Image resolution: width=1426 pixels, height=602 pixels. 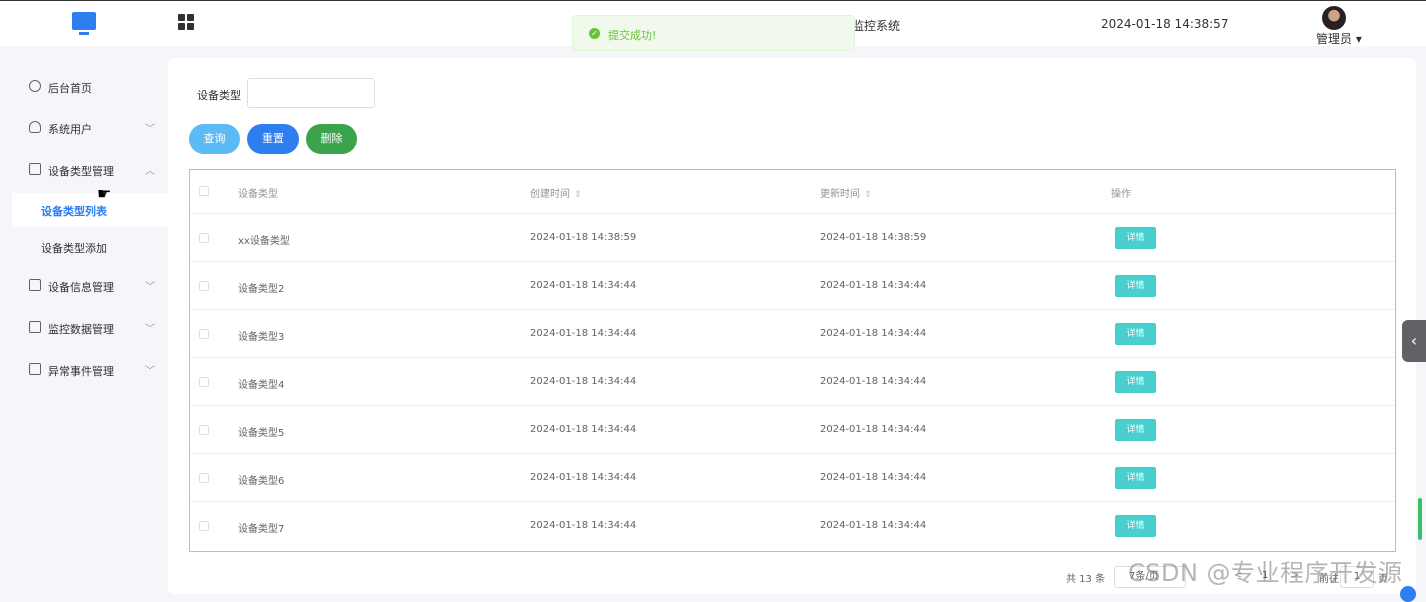 I want to click on sidebar-subitem-label: 设备类型列表, so click(x=74, y=211).